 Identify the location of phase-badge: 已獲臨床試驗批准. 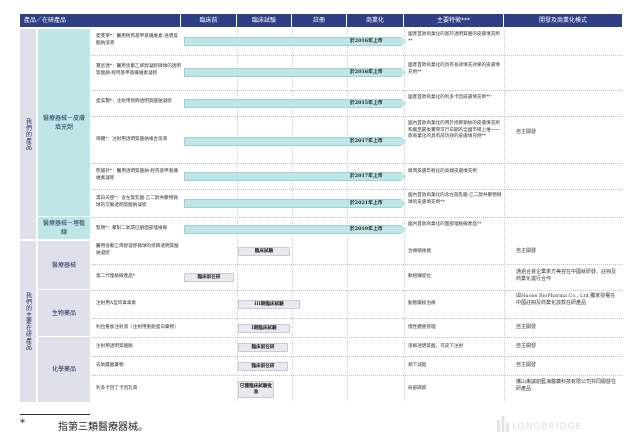
(256, 389).